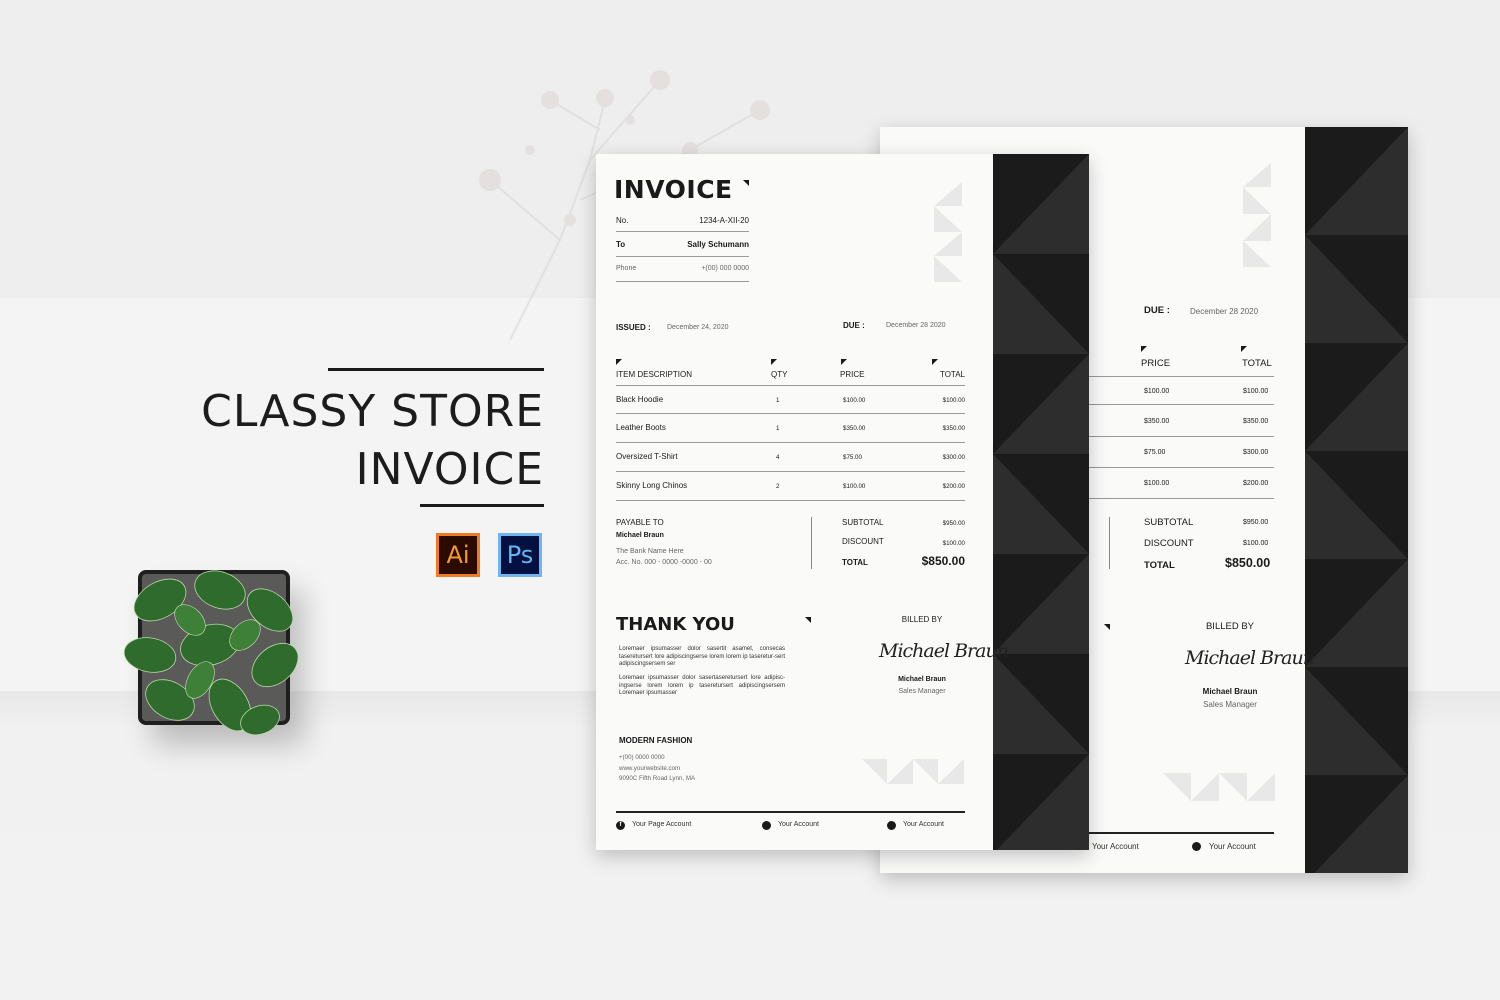  Describe the element at coordinates (633, 327) in the screenshot. I see `issued-label: ISSUED :` at that location.